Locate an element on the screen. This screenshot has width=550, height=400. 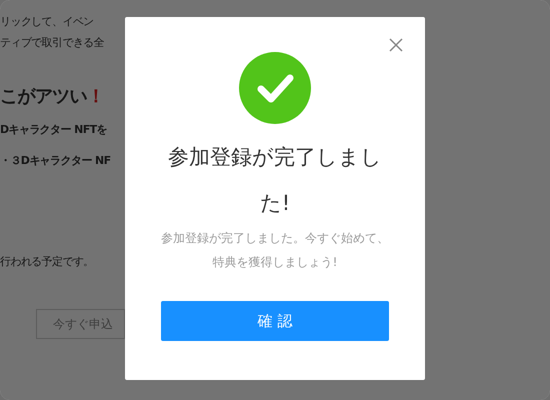
section-heading: こがアツい is located at coordinates (44, 96).